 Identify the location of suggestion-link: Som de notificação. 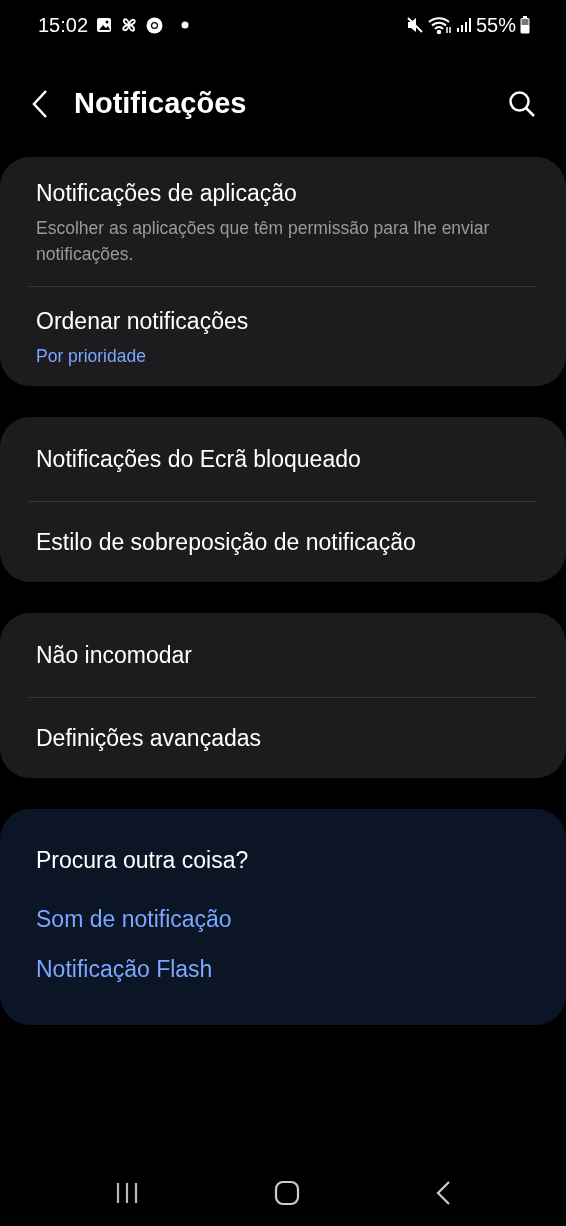
(134, 918).